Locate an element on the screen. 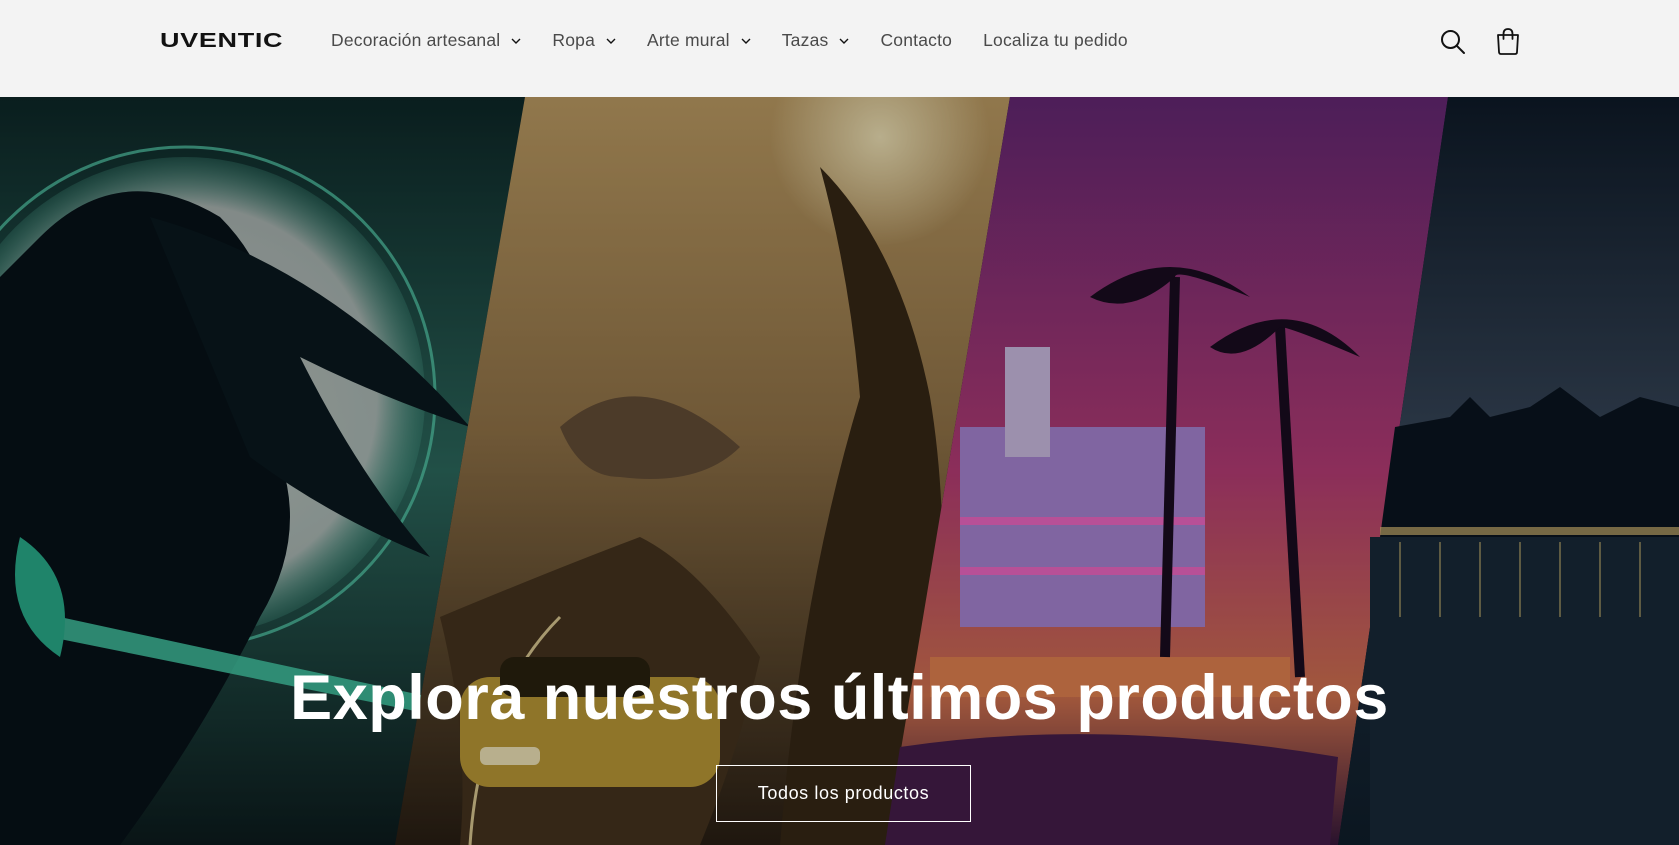 This screenshot has height=845, width=1679. nav-item-label: Decoración artesanal is located at coordinates (416, 40).